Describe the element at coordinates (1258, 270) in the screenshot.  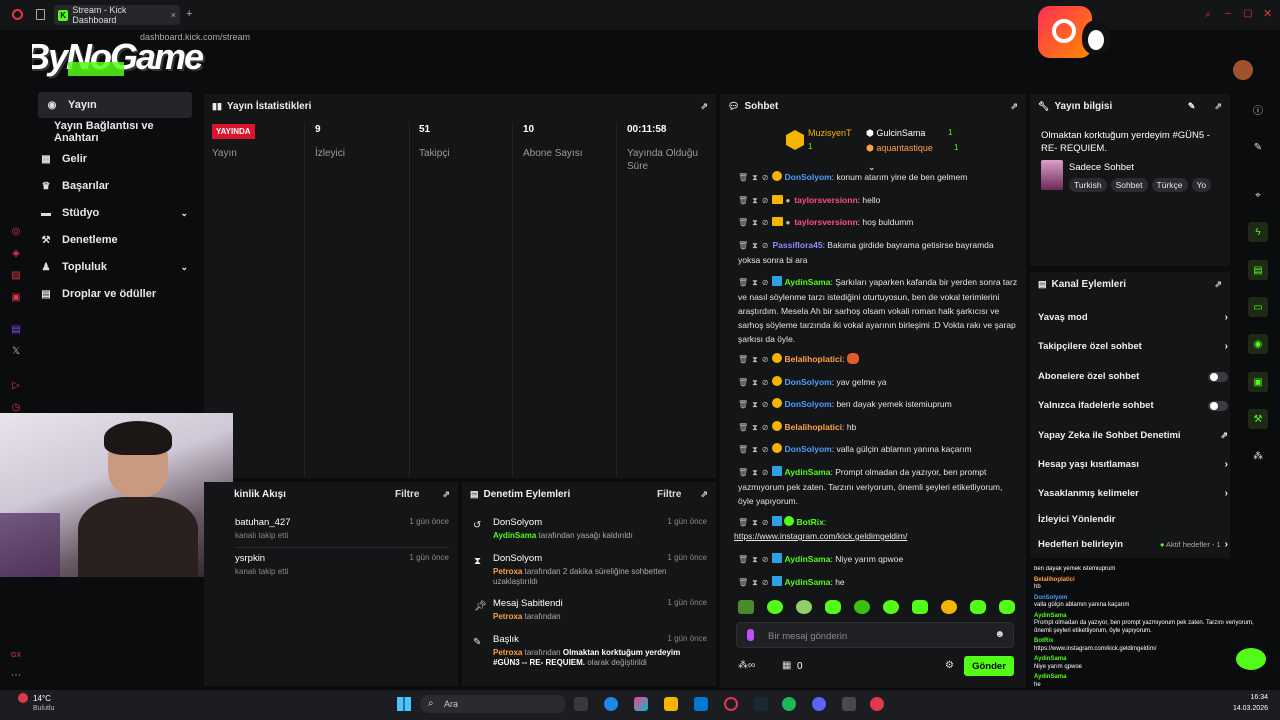
I see `document-icon: ▤` at that location.